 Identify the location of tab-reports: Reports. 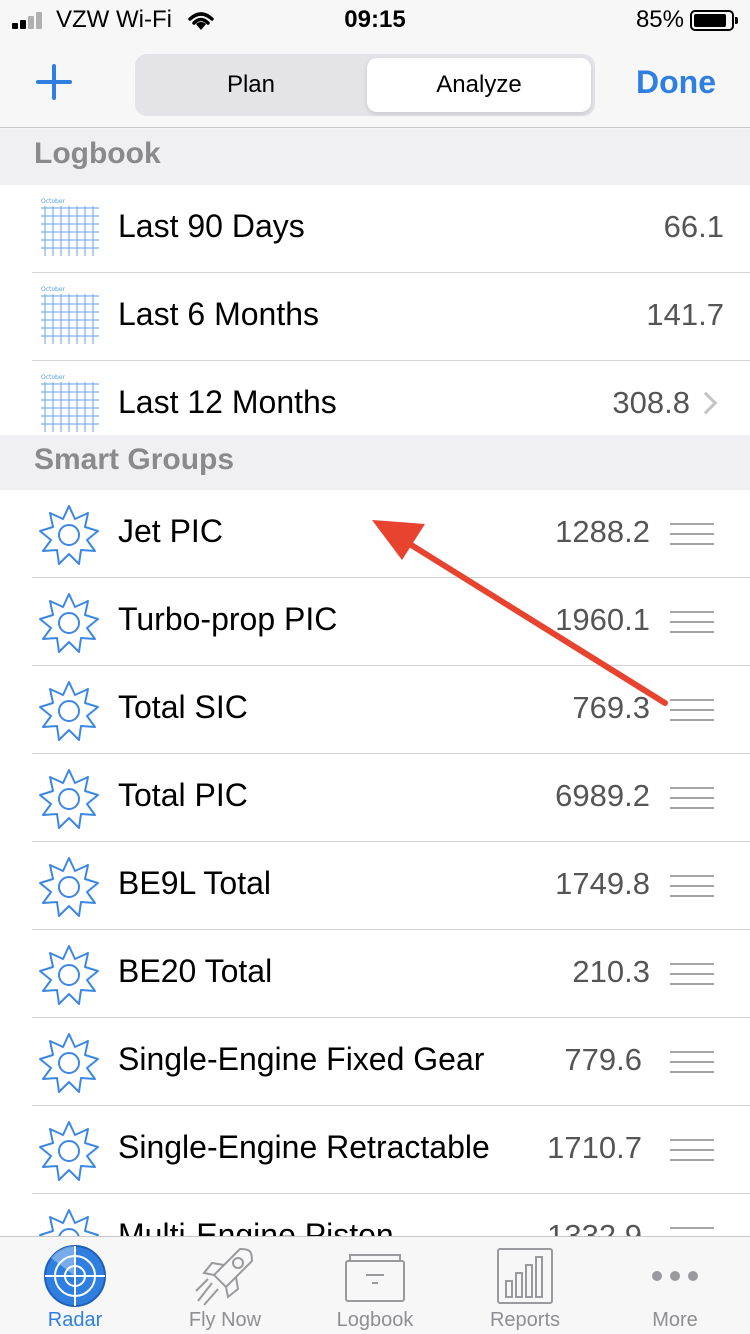
(525, 1285).